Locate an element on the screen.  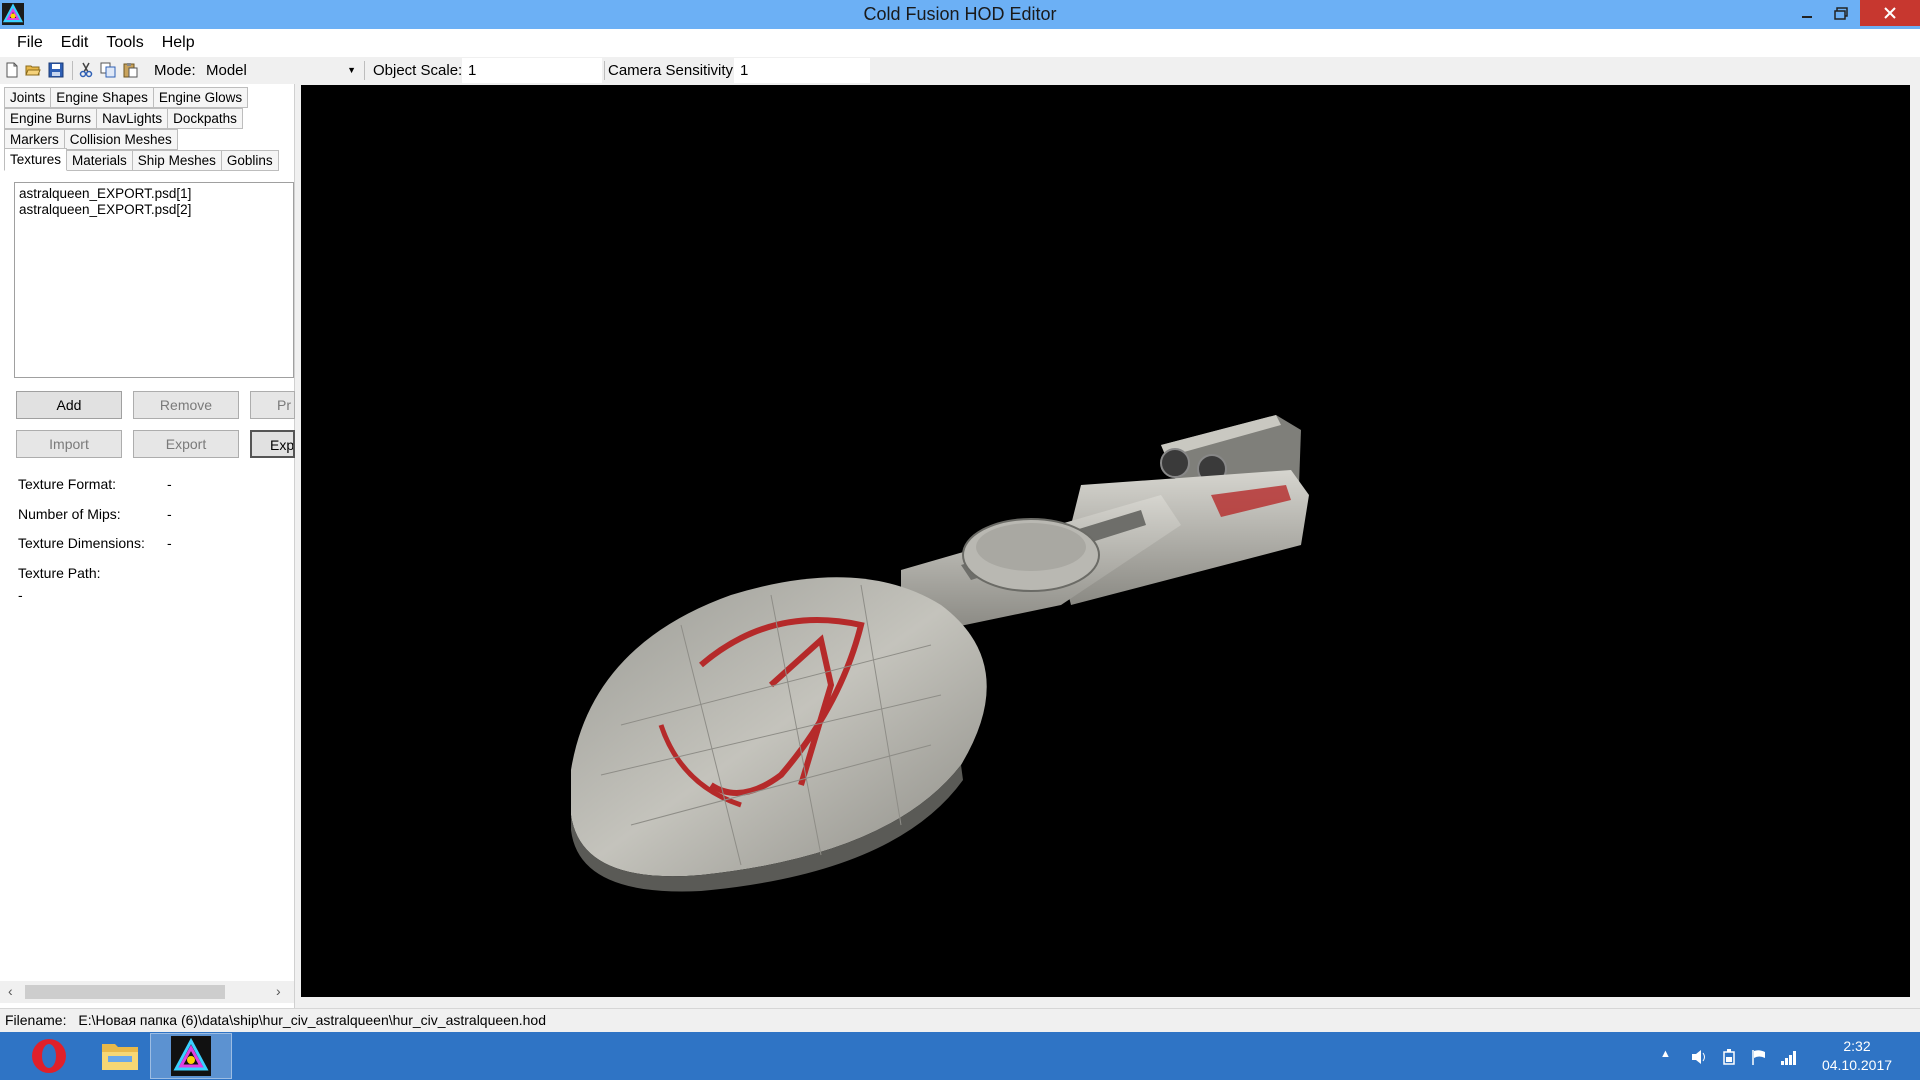
object-scale-input: 1 is located at coordinates (532, 70).